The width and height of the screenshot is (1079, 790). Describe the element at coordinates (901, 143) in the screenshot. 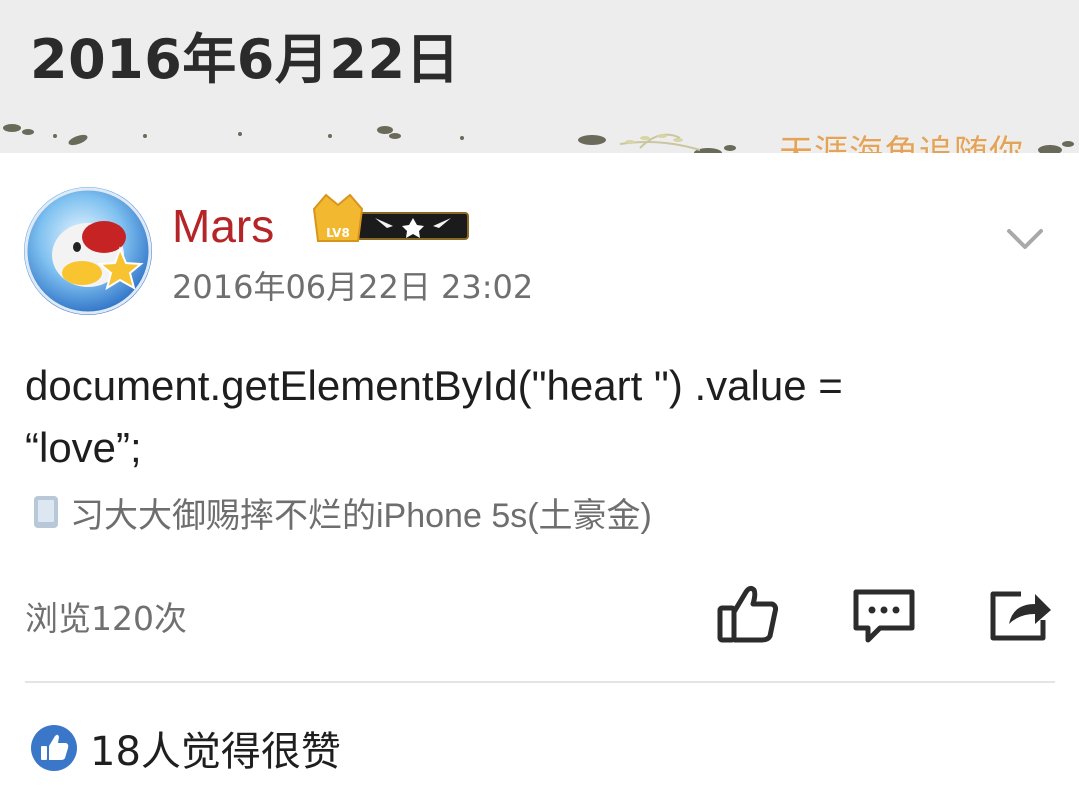

I see `banner-text: 天涯海角追随你` at that location.